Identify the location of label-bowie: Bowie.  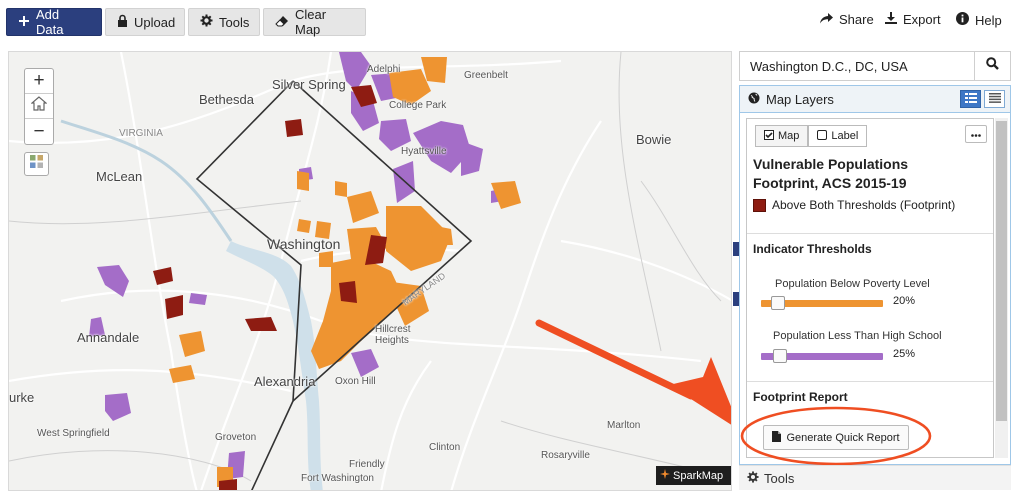
(654, 139).